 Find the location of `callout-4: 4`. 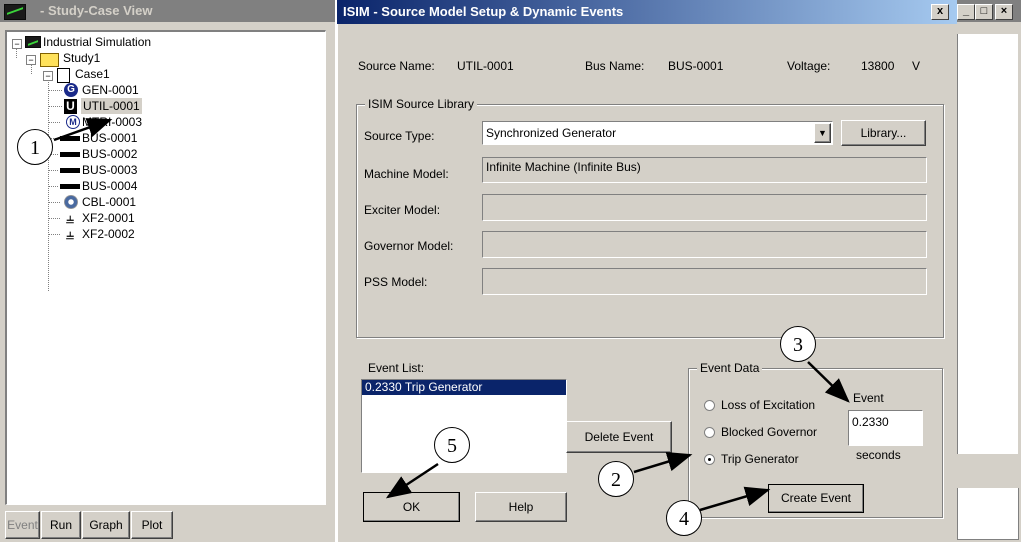

callout-4: 4 is located at coordinates (684, 518).